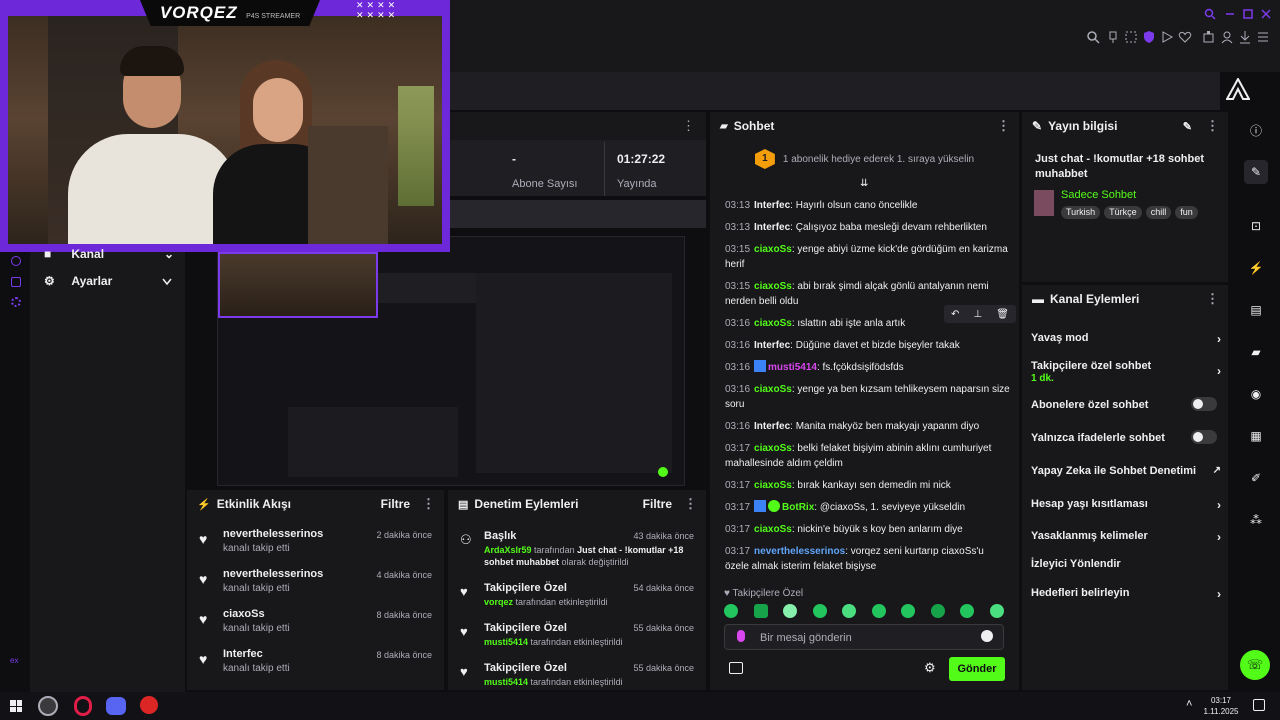 The height and width of the screenshot is (720, 1280). Describe the element at coordinates (864, 183) in the screenshot. I see `scroll-down-icon: ⇊` at that location.